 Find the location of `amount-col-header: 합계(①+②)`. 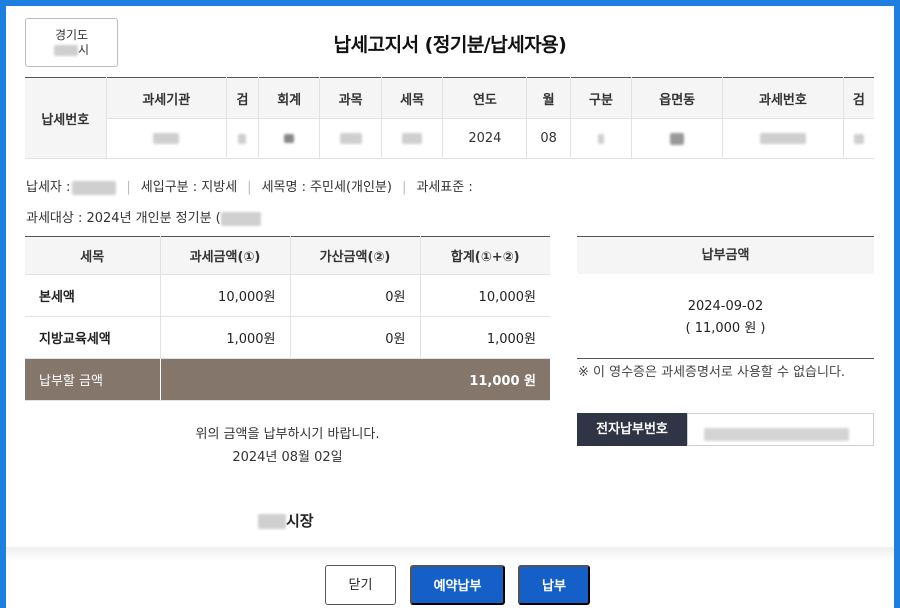

amount-col-header: 합계(①+②) is located at coordinates (484, 255).